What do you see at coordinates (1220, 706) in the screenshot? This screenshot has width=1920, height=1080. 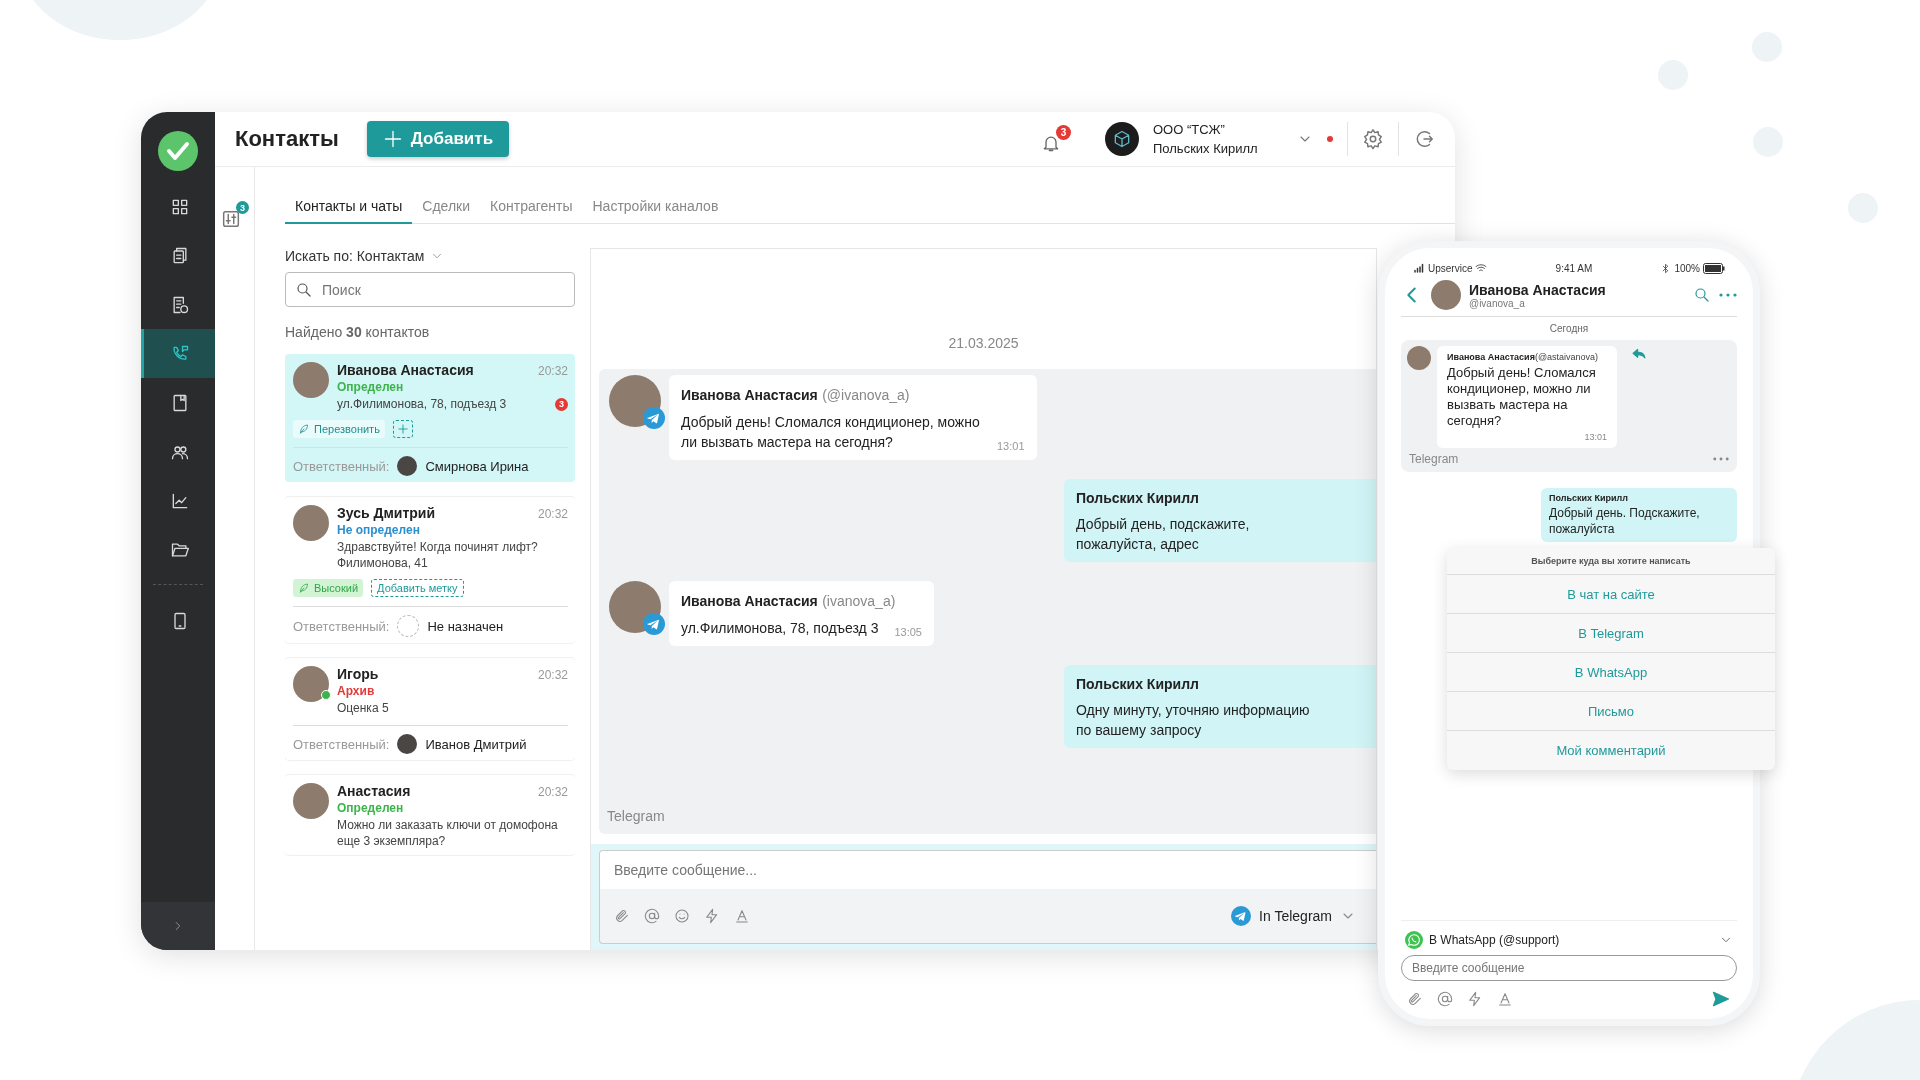 I see `outgoing-message: Польских Кирилл Одну минуту, уточняю информацию по вашему запросу` at bounding box center [1220, 706].